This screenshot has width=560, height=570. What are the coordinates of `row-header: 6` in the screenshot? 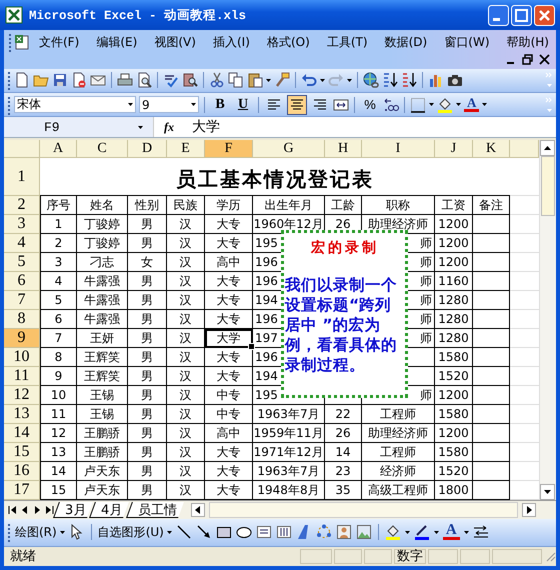 It's located at (22, 282).